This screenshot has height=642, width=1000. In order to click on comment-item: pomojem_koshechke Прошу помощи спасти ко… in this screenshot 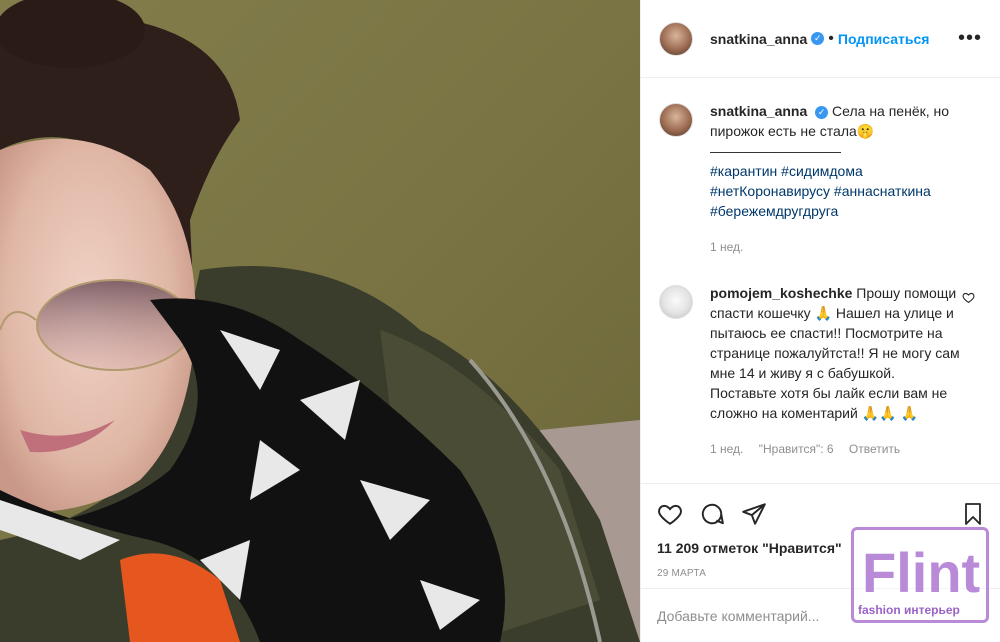, I will do `click(821, 371)`.